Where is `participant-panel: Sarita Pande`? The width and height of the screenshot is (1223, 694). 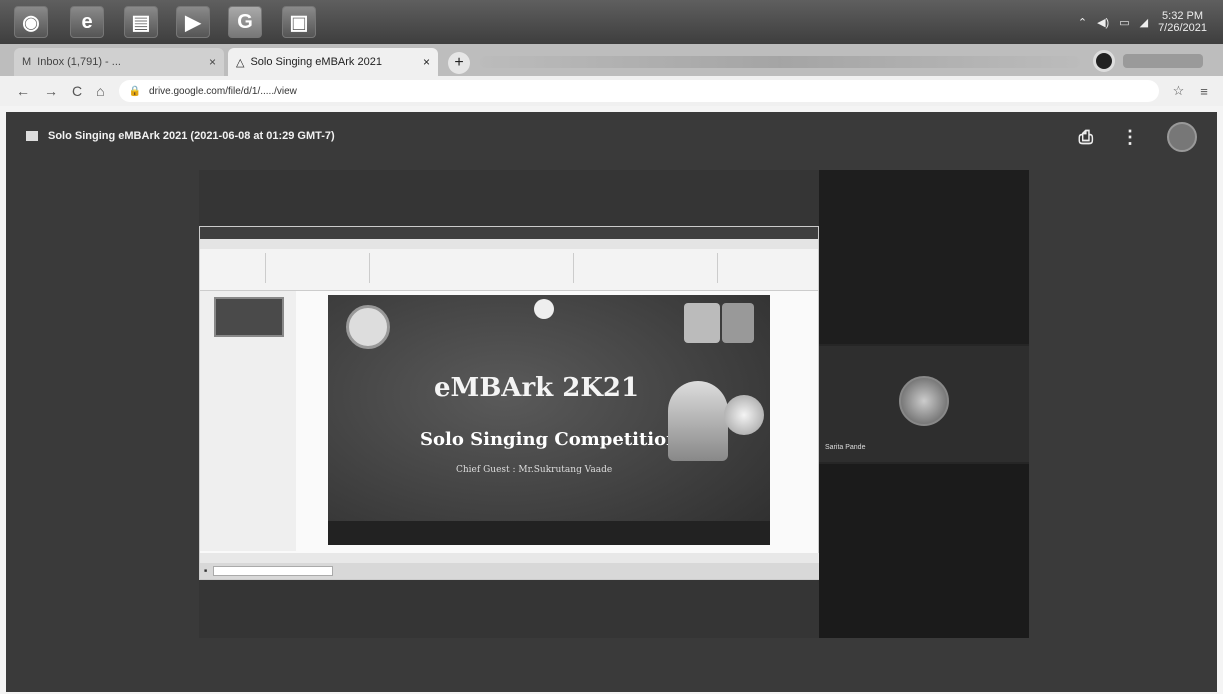
participant-panel: Sarita Pande is located at coordinates (924, 404).